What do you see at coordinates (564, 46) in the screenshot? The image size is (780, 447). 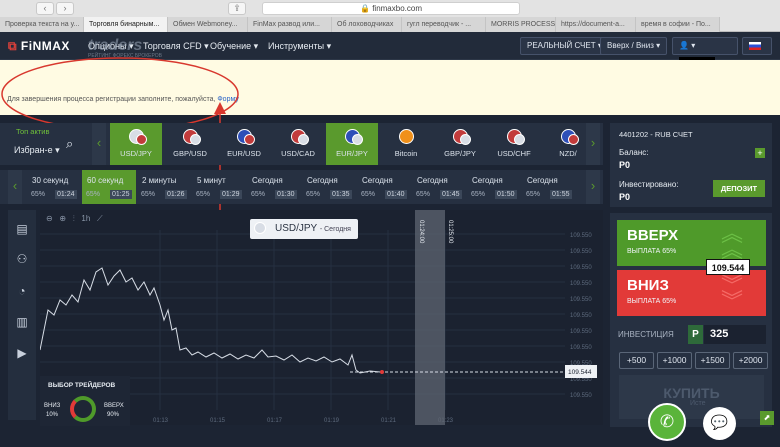 I see `real-account-button: РЕАЛЬНЫЙ СЧЕТ ▾` at bounding box center [564, 46].